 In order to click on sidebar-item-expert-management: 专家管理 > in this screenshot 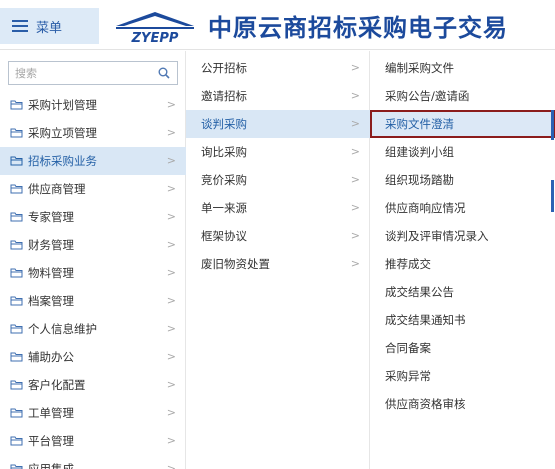, I will do `click(93, 217)`.